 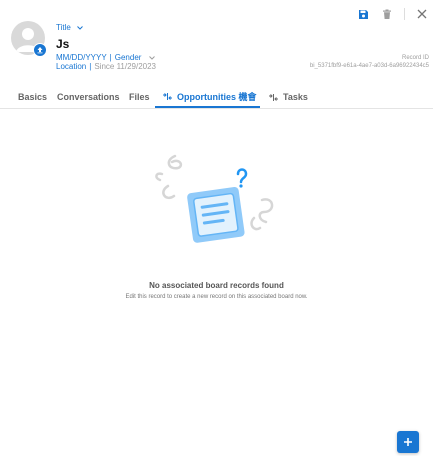 I want to click on save-icon, so click(x=363, y=14).